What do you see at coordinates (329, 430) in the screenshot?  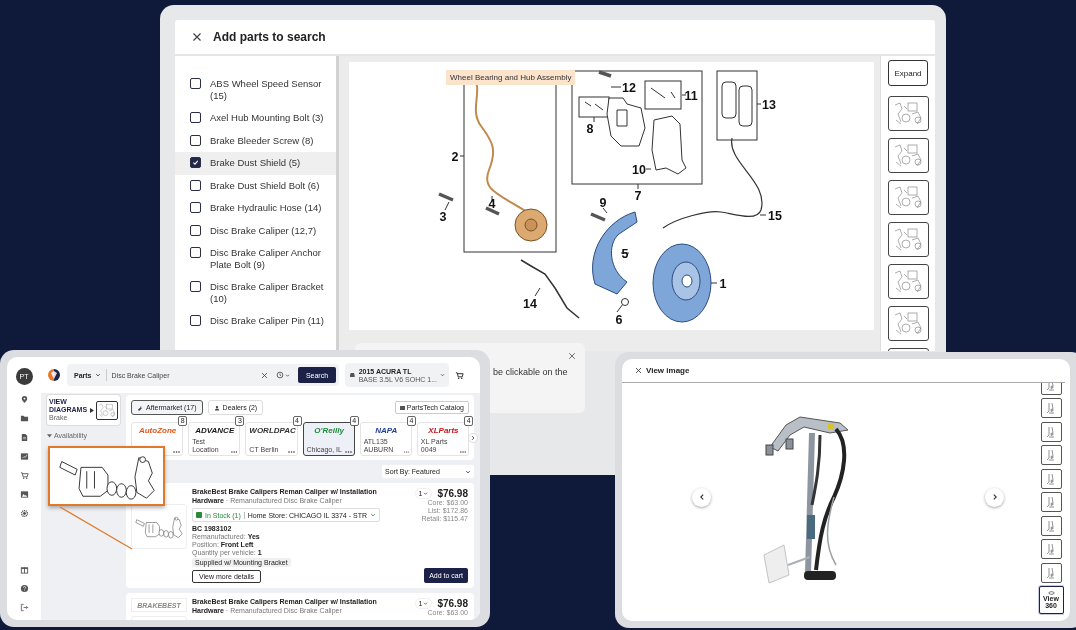 I see `store-logo: O'Reilly` at bounding box center [329, 430].